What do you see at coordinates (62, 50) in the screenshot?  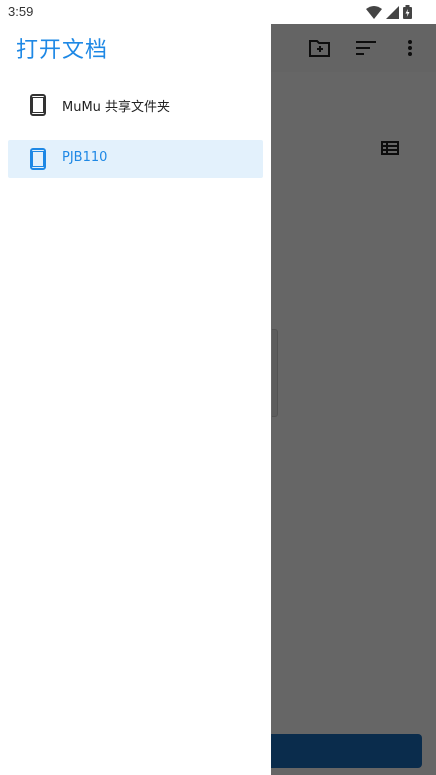 I see `drawer-title: 打开文档` at bounding box center [62, 50].